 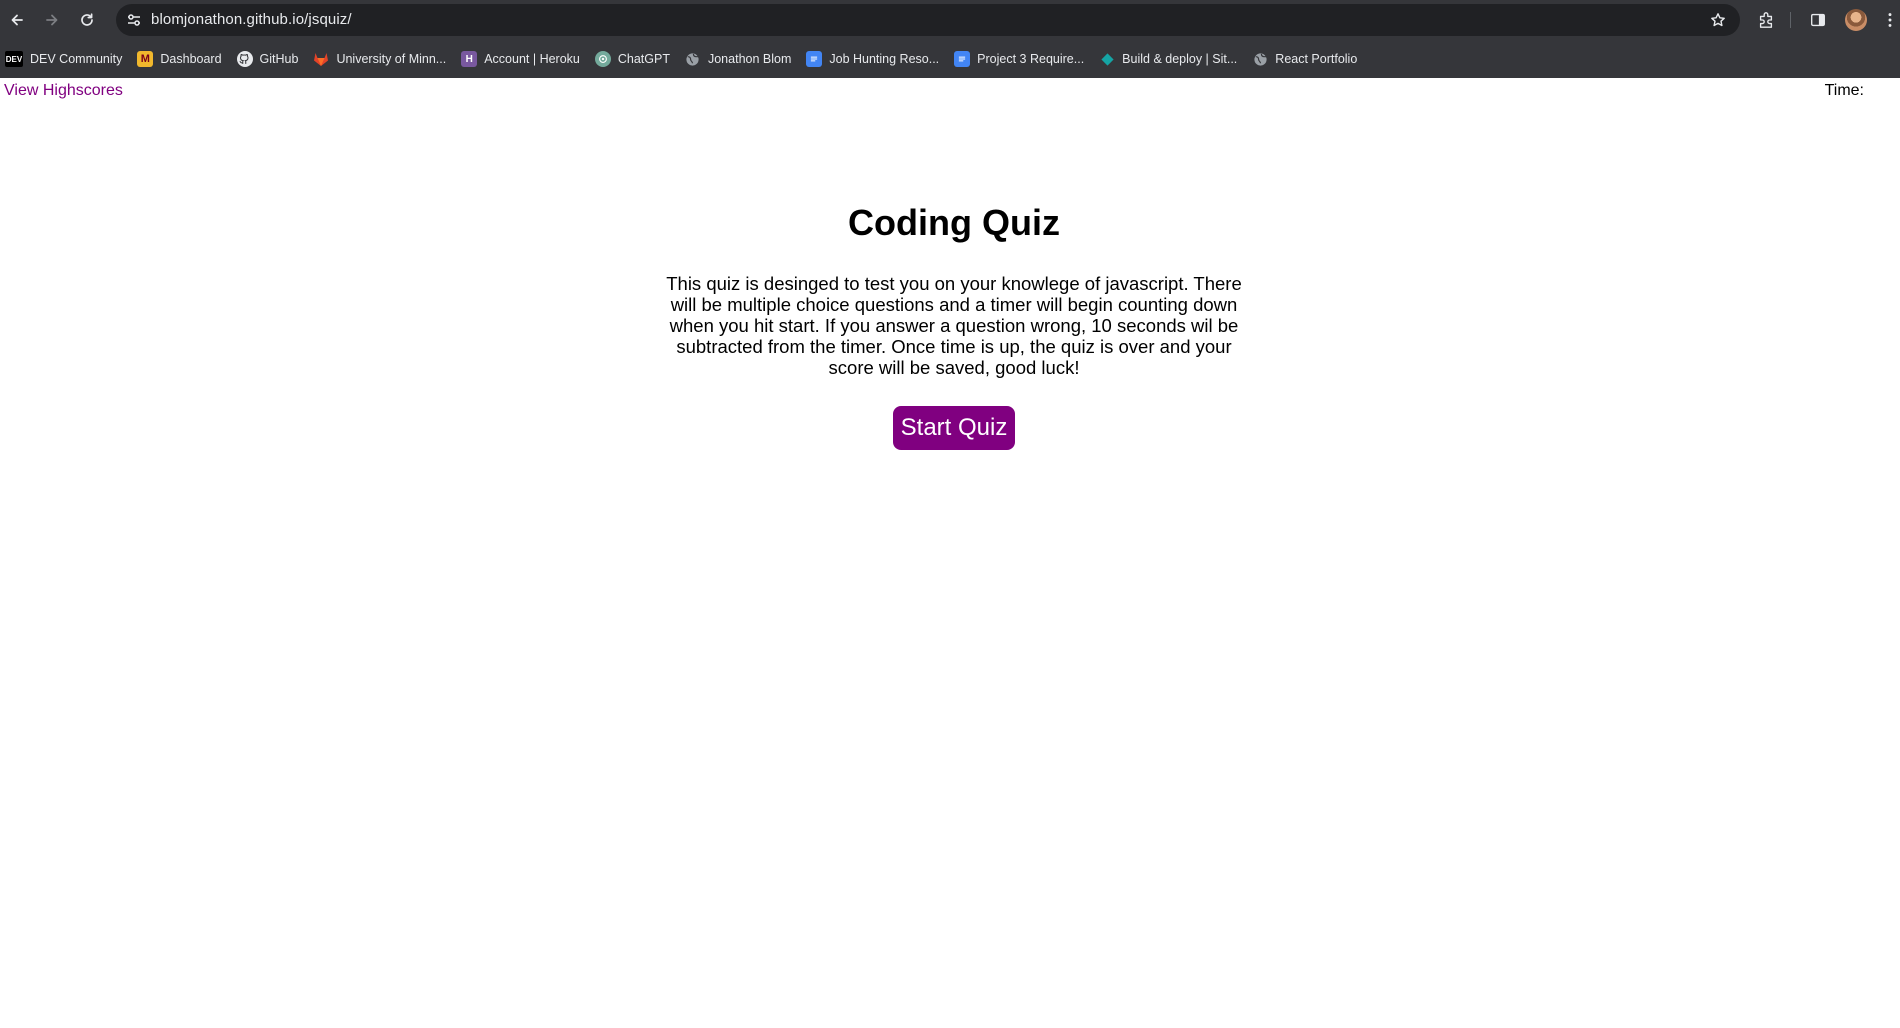 What do you see at coordinates (602, 59) in the screenshot?
I see `chatgpt-icon` at bounding box center [602, 59].